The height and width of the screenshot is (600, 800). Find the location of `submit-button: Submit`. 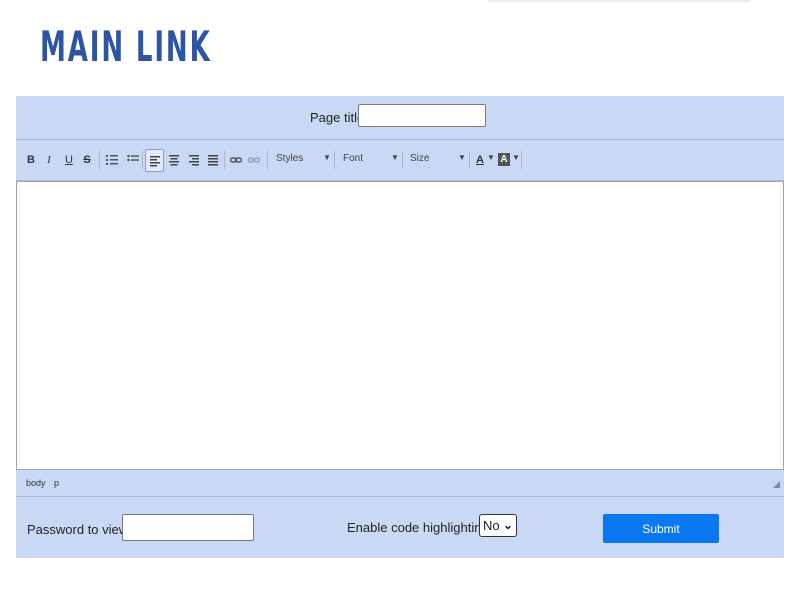

submit-button: Submit is located at coordinates (661, 528).